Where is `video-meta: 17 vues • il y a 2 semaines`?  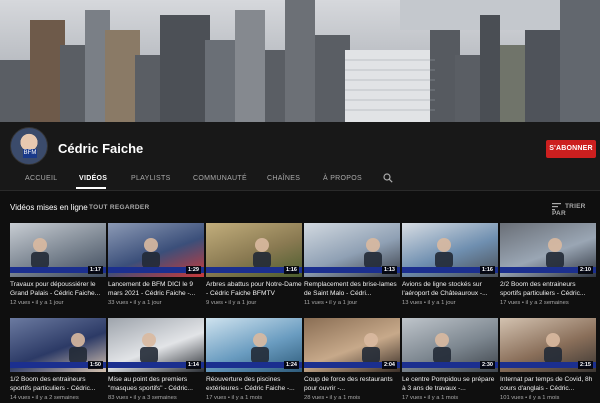
video-meta: 17 vues • il y a 2 semaines is located at coordinates (534, 303).